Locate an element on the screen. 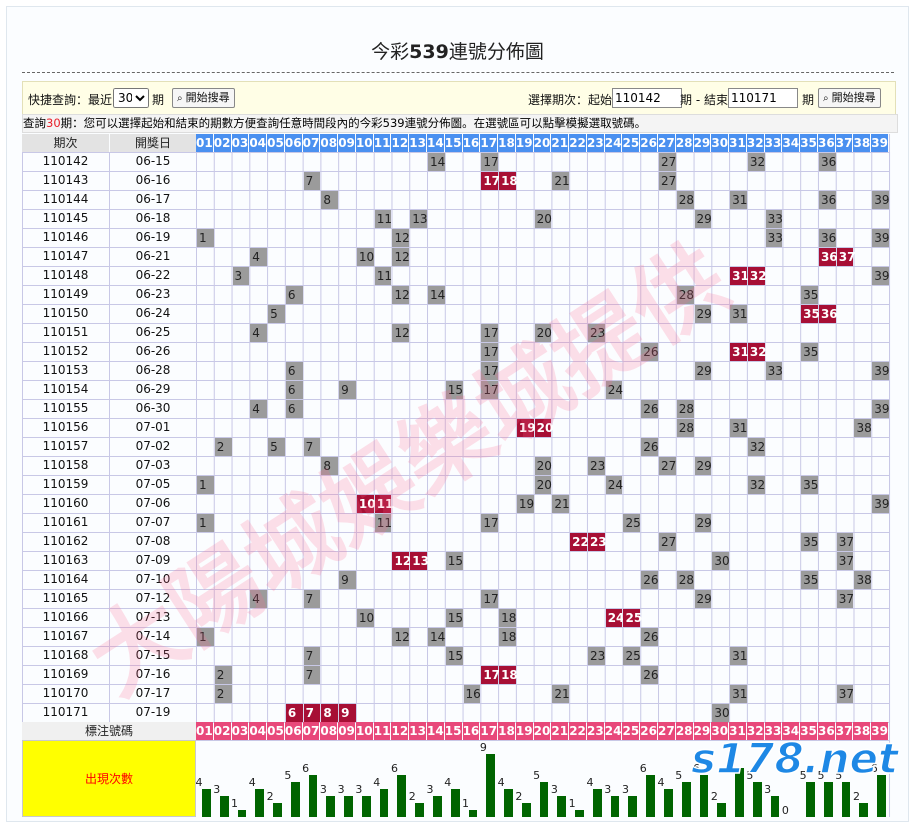 The width and height of the screenshot is (915, 822). marker-number-03: 03 is located at coordinates (240, 731).